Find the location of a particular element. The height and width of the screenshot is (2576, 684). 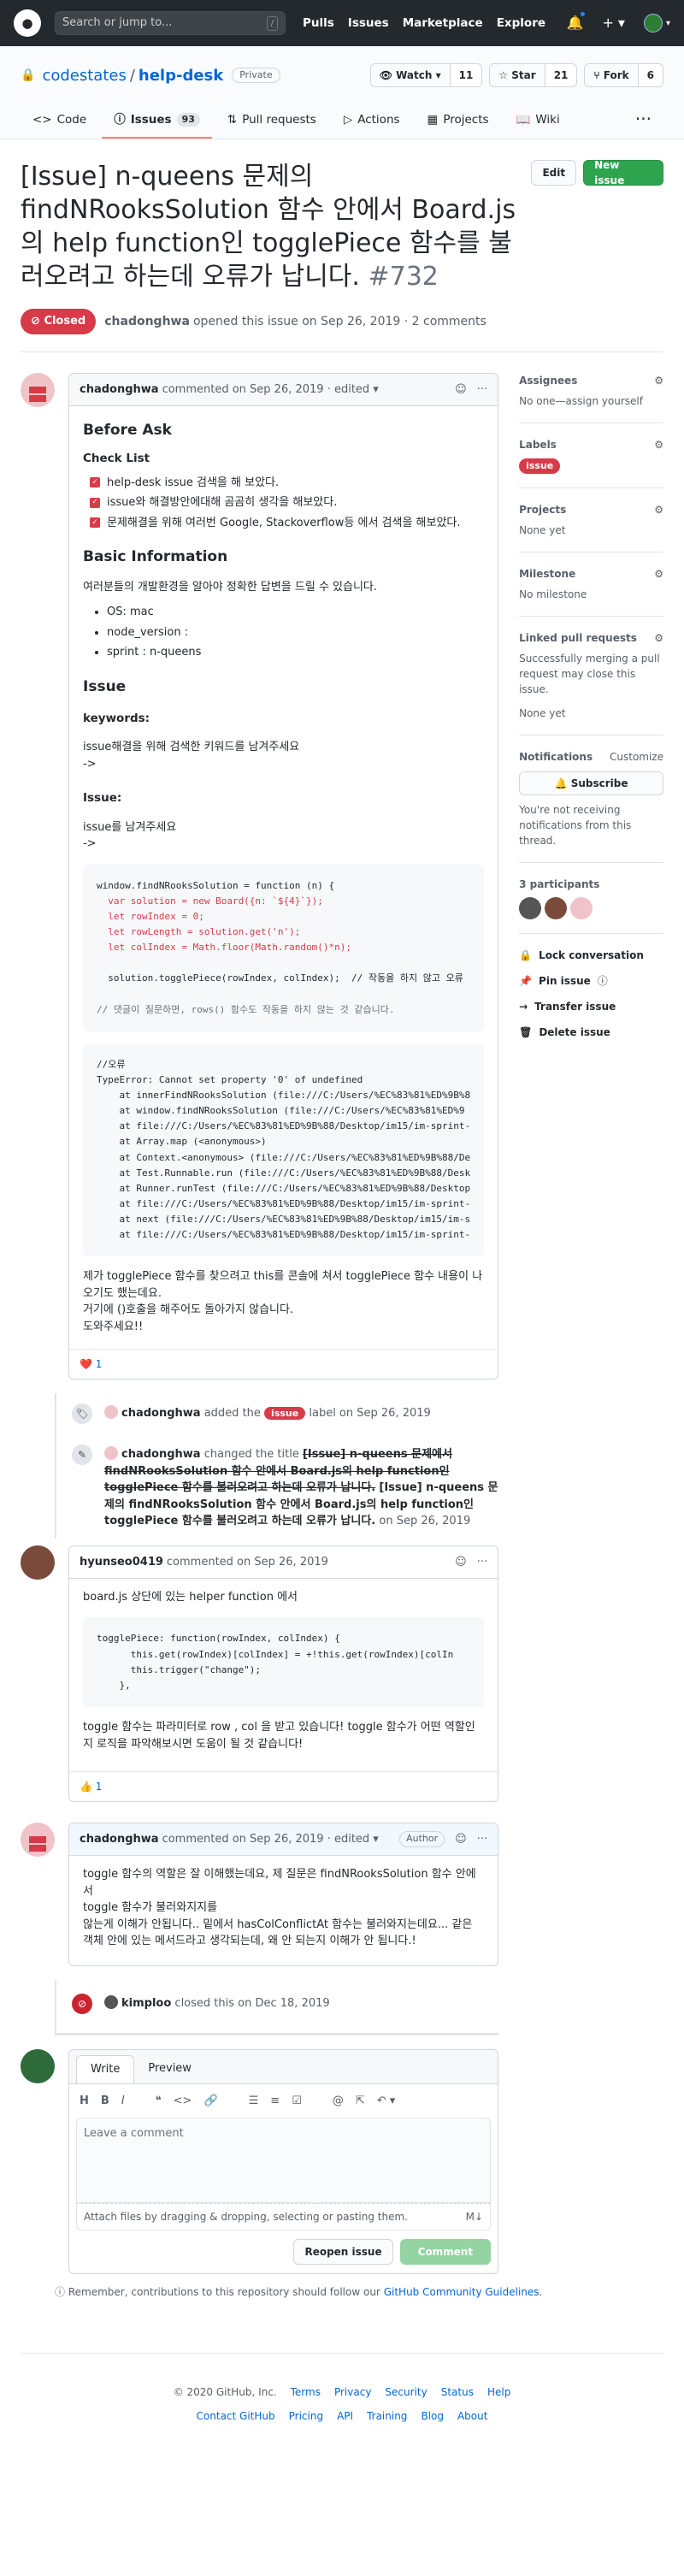

footer-link-blog: Blog is located at coordinates (432, 2416).